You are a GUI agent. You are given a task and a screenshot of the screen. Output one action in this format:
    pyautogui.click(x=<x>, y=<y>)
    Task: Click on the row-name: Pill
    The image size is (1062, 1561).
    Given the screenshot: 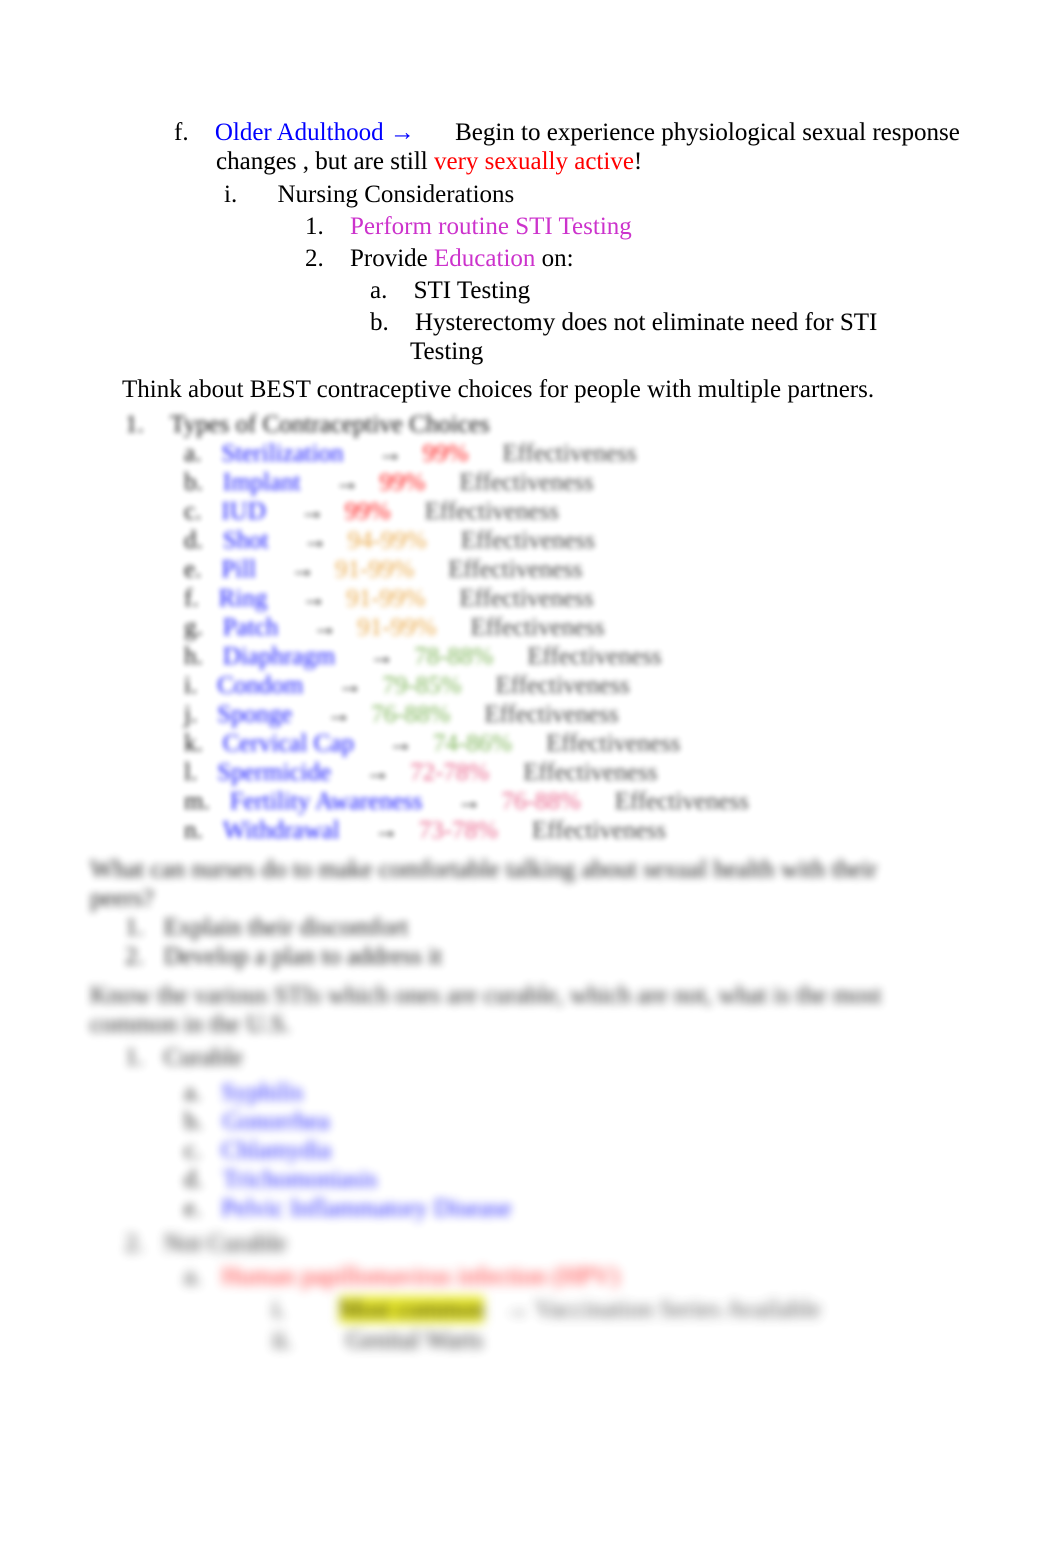 What is the action you would take?
    pyautogui.click(x=239, y=569)
    